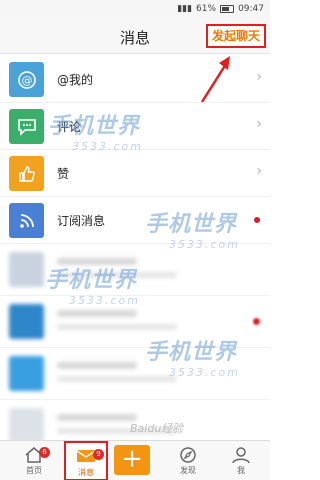 The width and height of the screenshot is (320, 480). What do you see at coordinates (26, 220) in the screenshot?
I see `rss-icon` at bounding box center [26, 220].